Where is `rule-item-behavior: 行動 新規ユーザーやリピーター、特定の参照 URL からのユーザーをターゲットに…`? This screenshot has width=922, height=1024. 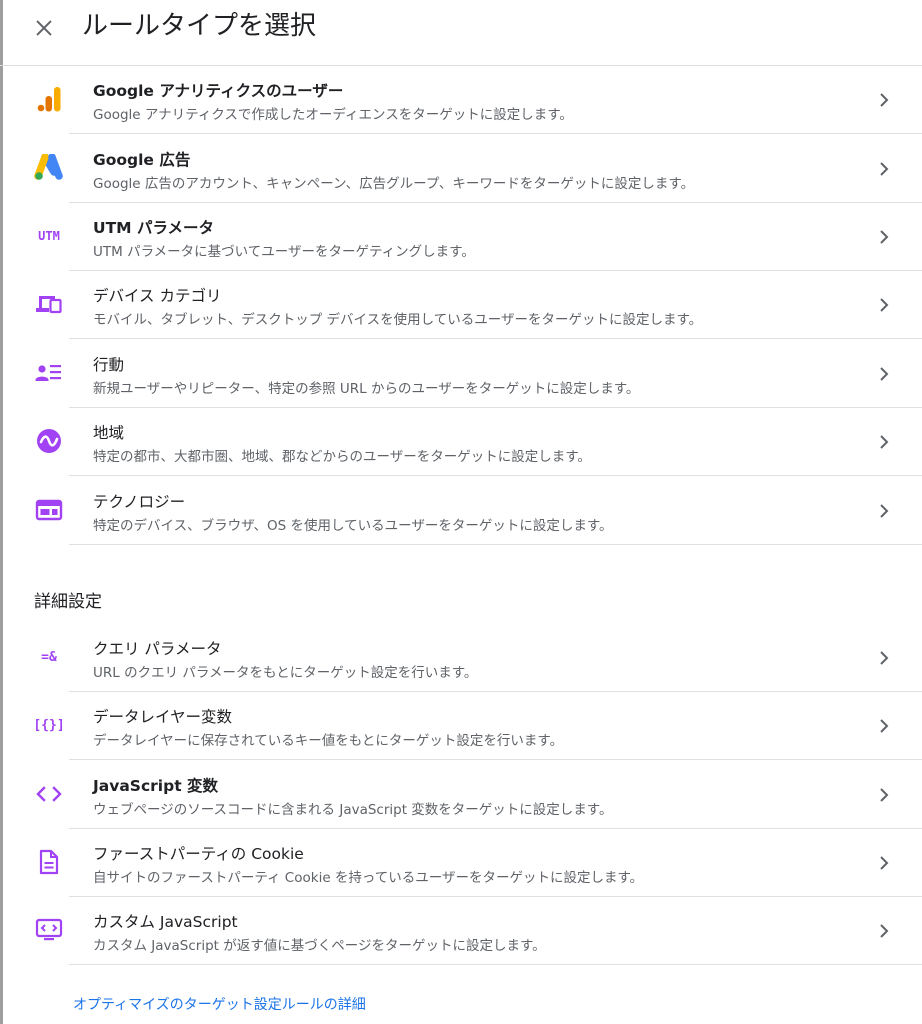 rule-item-behavior: 行動 新規ユーザーやリピーター、特定の参照 URL からのユーザーをターゲットに… is located at coordinates (461, 374).